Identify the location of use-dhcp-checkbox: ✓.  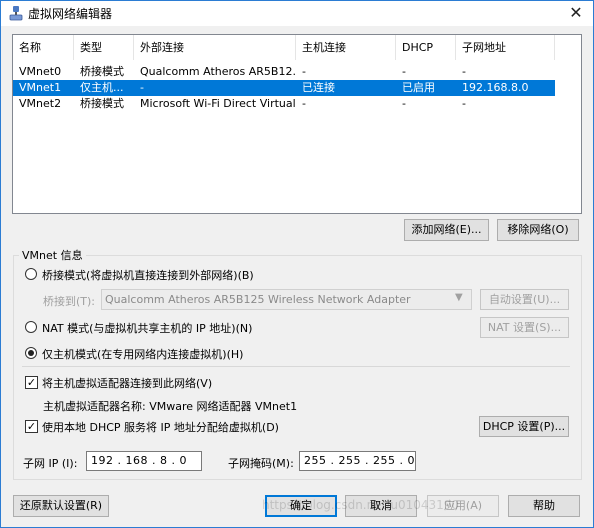
(31, 426).